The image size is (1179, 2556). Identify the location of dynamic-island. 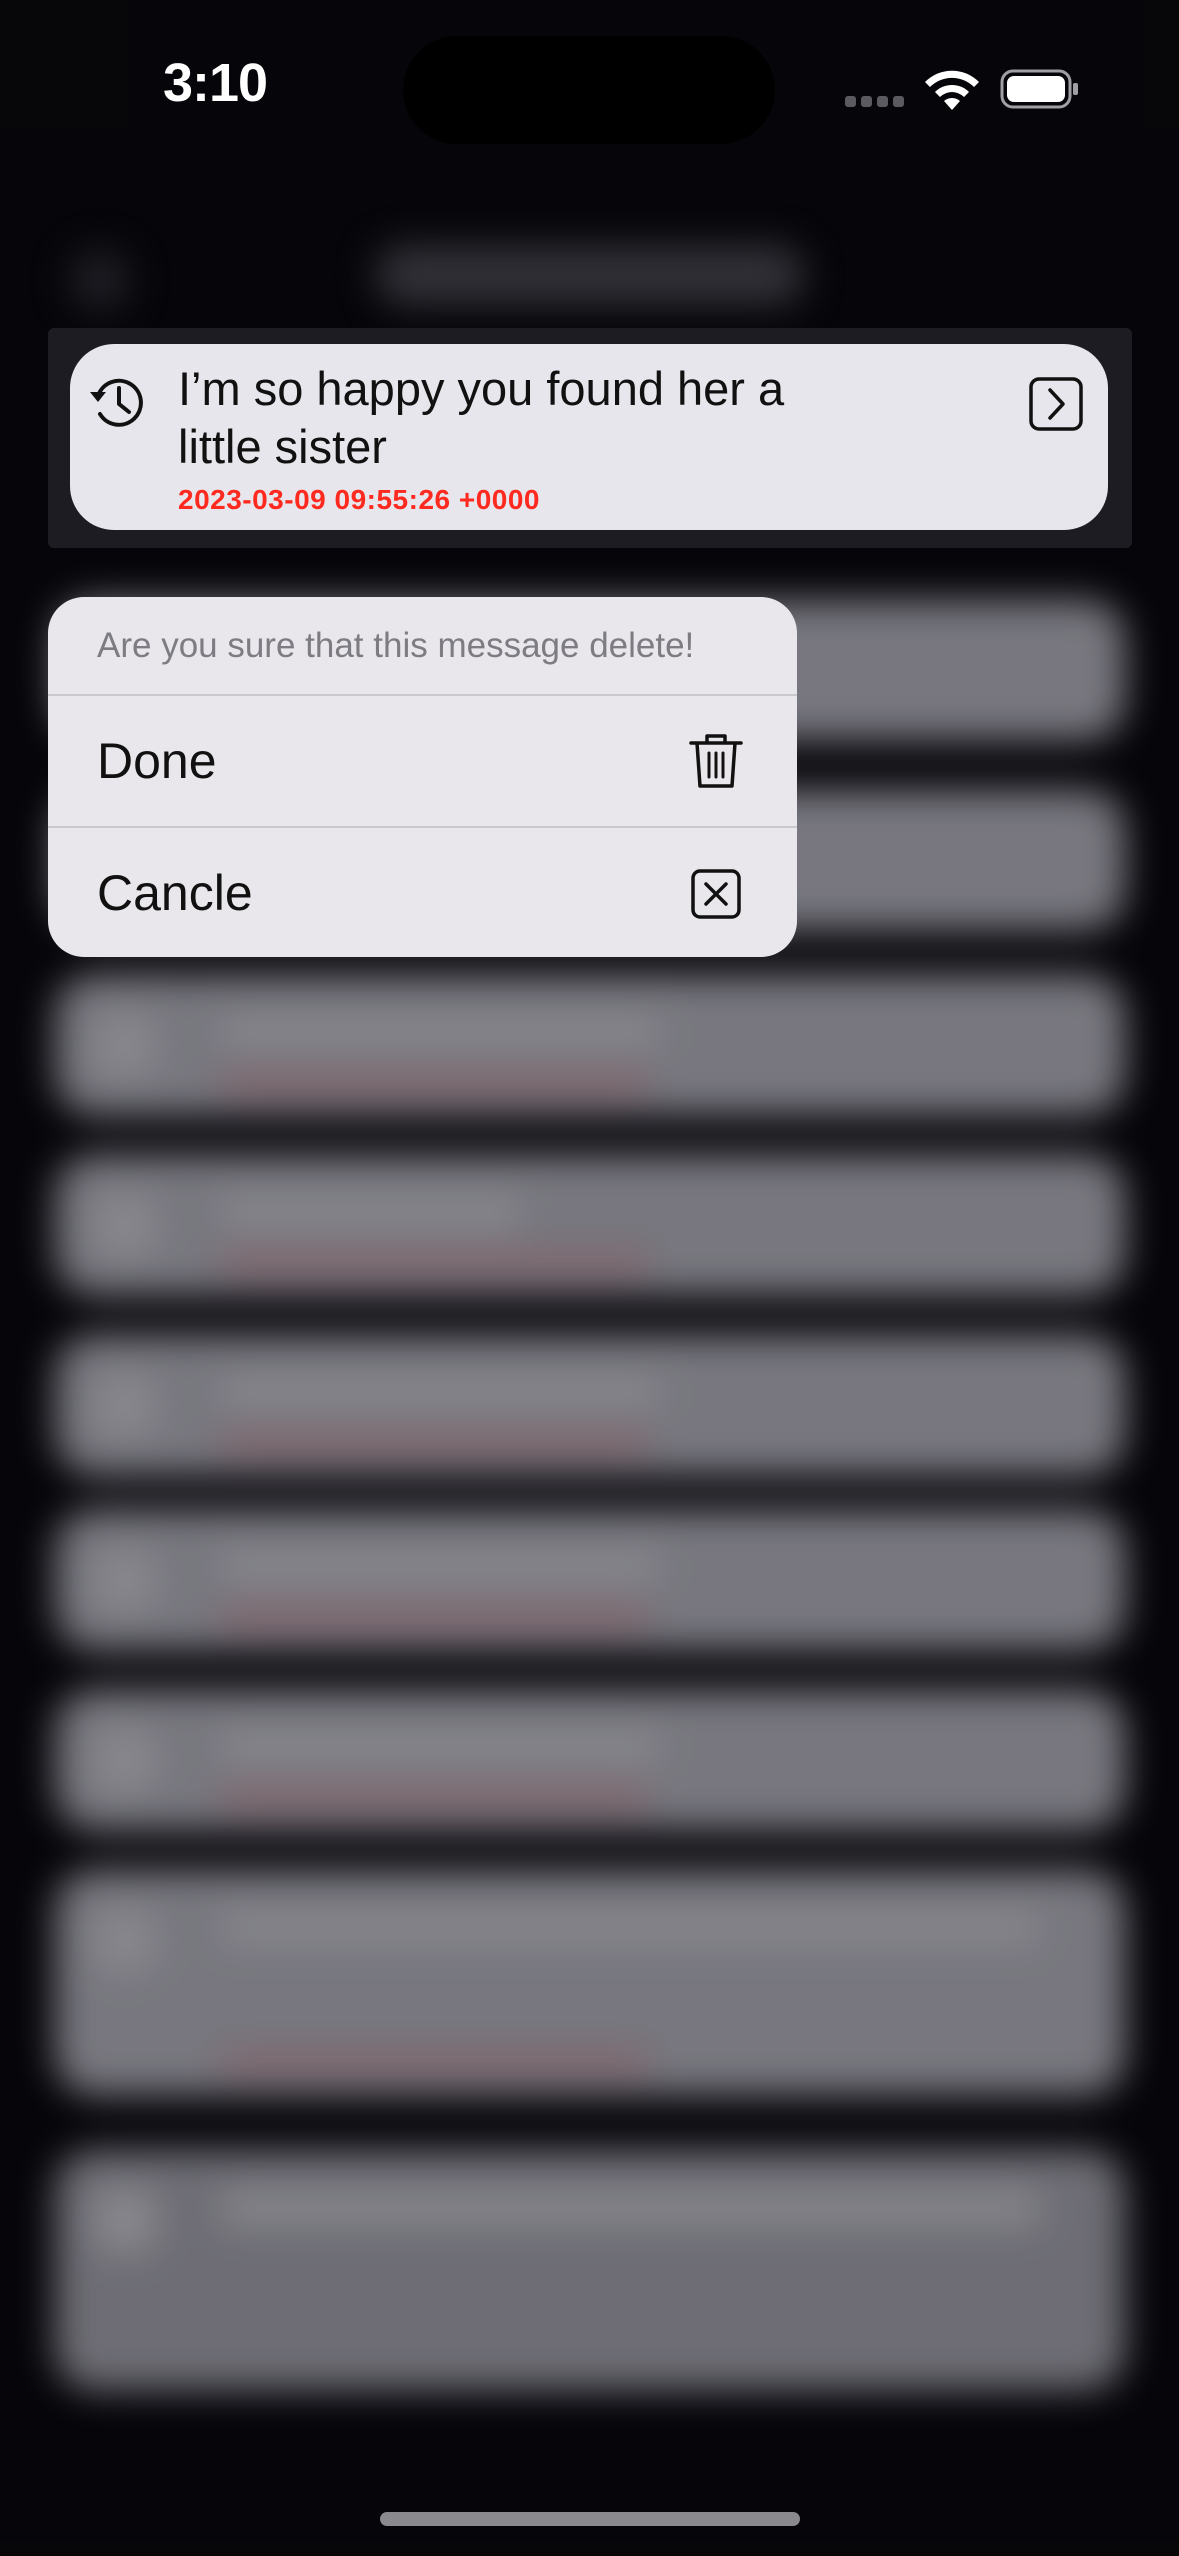
(589, 90).